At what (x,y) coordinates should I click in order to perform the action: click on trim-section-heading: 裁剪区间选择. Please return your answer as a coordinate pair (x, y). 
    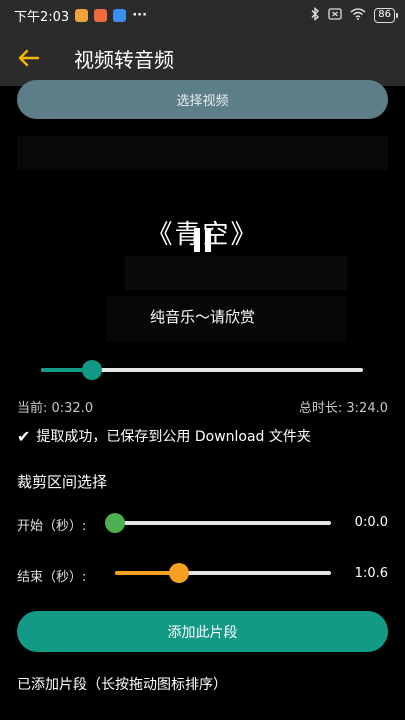
    Looking at the image, I should click on (62, 482).